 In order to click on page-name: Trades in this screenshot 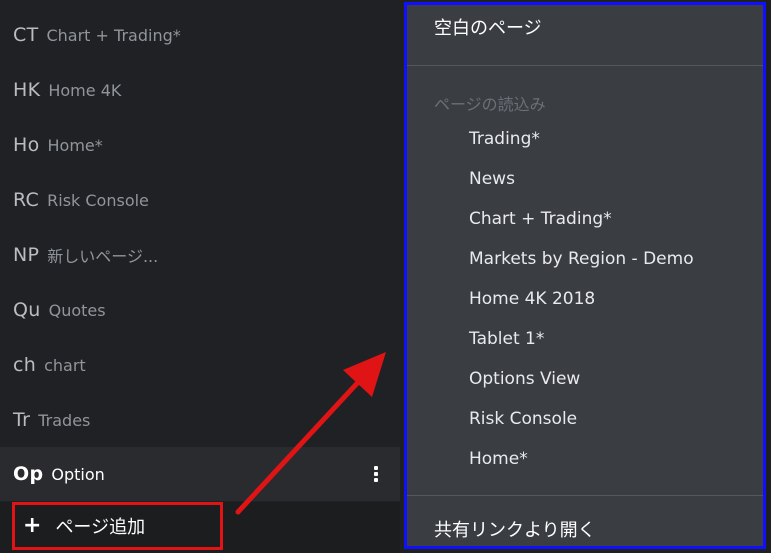, I will do `click(64, 420)`.